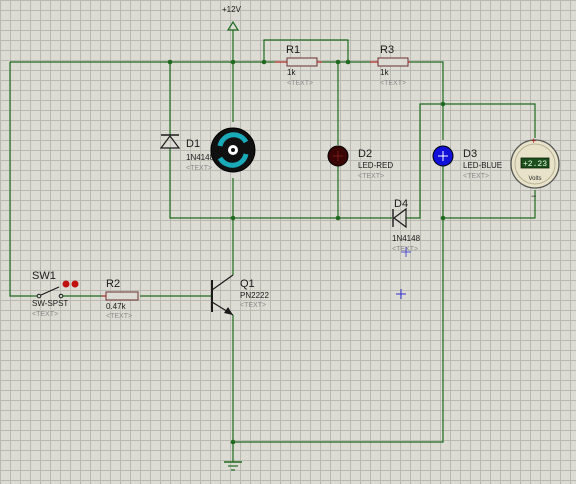 The height and width of the screenshot is (484, 576). What do you see at coordinates (535, 164) in the screenshot?
I see `voltmeter-reading: +2.23` at bounding box center [535, 164].